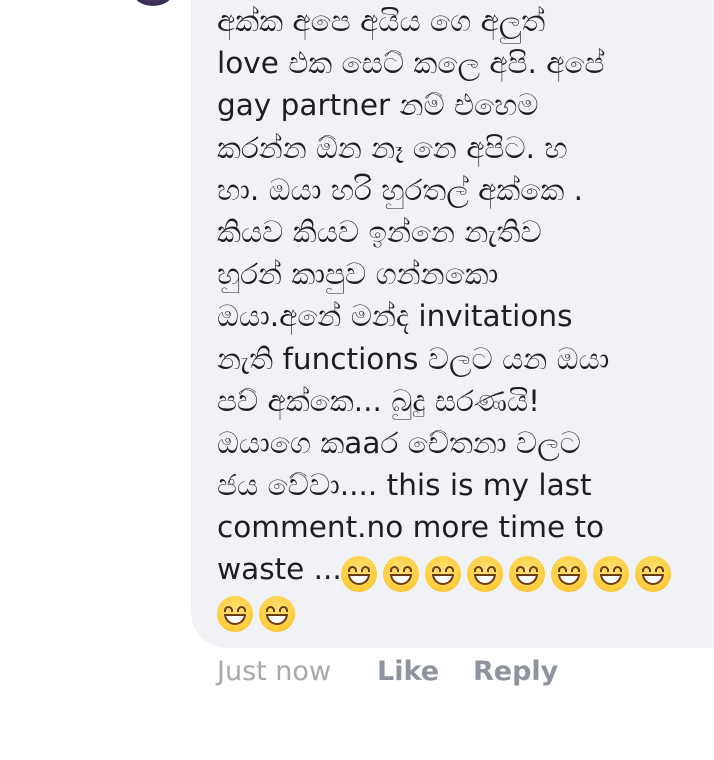 Image resolution: width=714 pixels, height=760 pixels. Describe the element at coordinates (399, 442) in the screenshot. I see `comment-line: ඔයාගෙ කaaර චේතනා වලට` at that location.